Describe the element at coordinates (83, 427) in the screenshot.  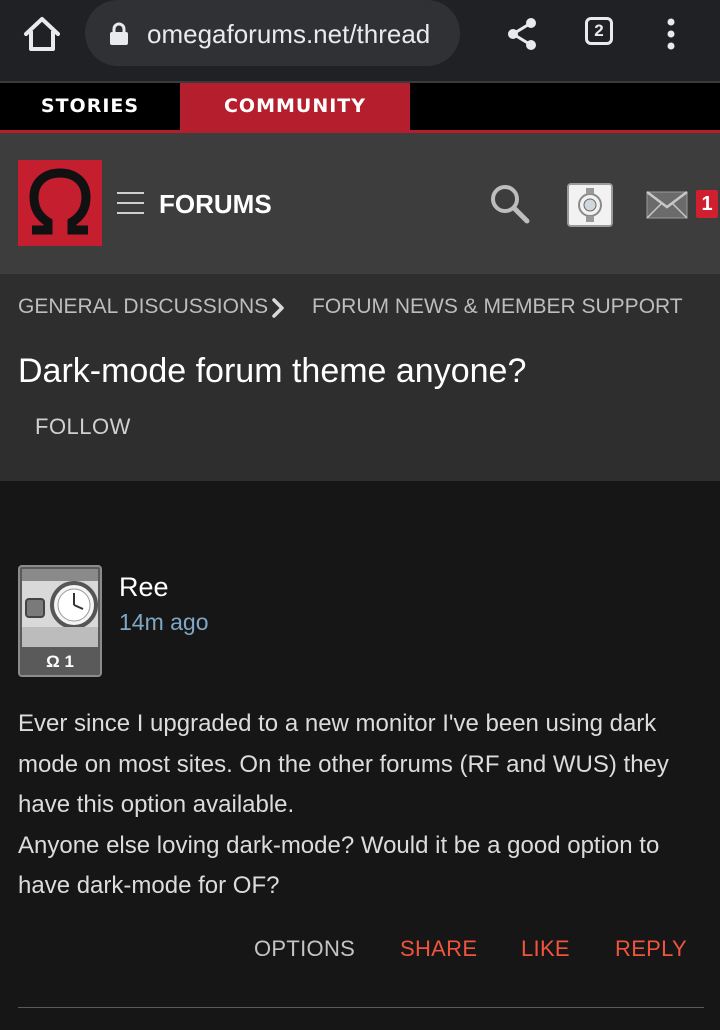
I see `follow-button: FOLLOW` at that location.